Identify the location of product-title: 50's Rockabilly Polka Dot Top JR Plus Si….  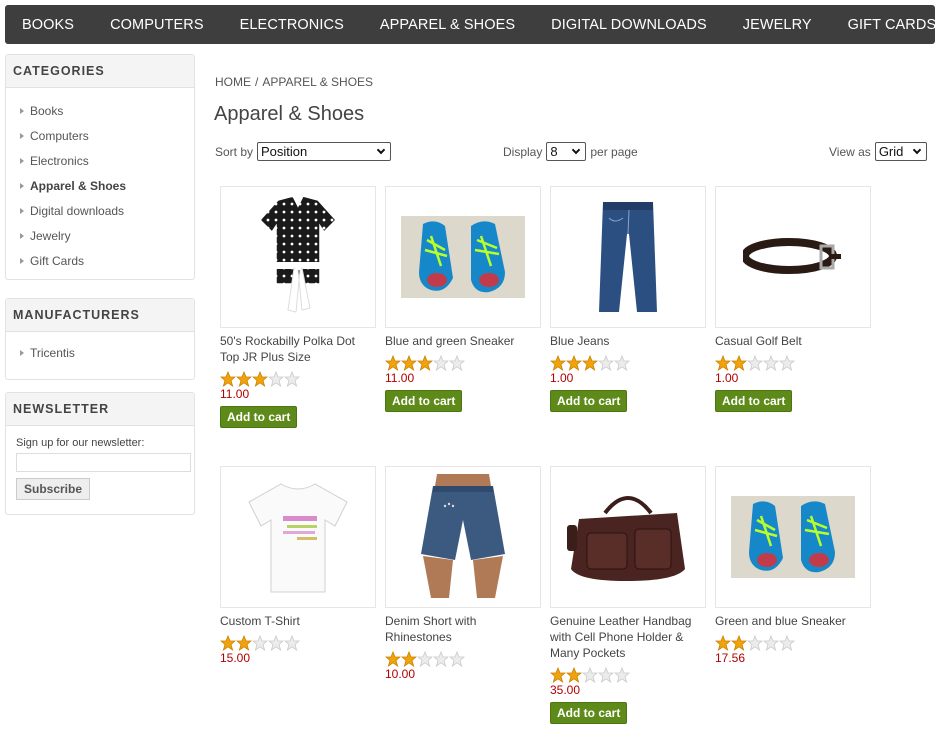
(298, 349).